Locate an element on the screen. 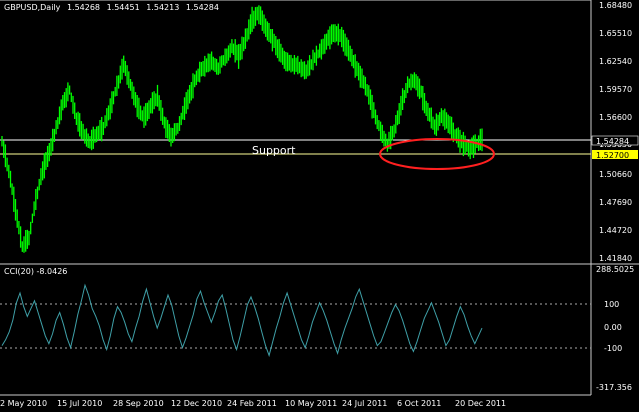 The image size is (639, 412). support-label: Support is located at coordinates (274, 150).